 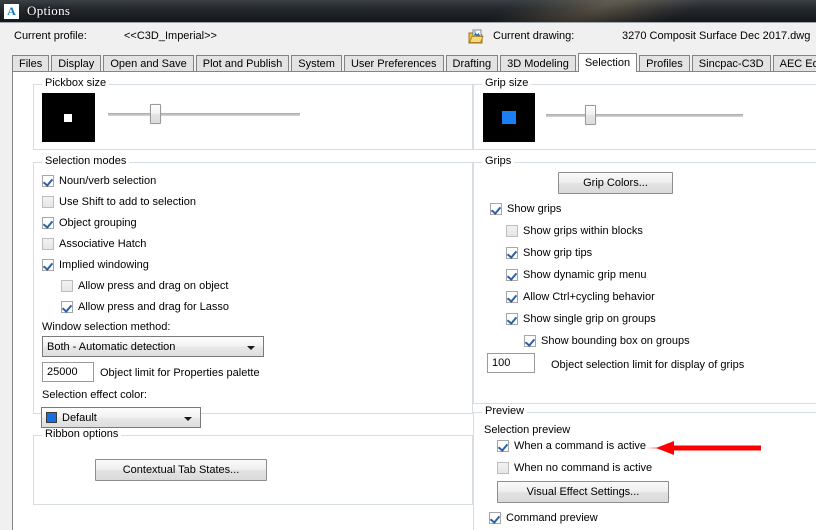 I want to click on tab-sincpac-c3d: Sincpac-C3D, so click(x=731, y=63).